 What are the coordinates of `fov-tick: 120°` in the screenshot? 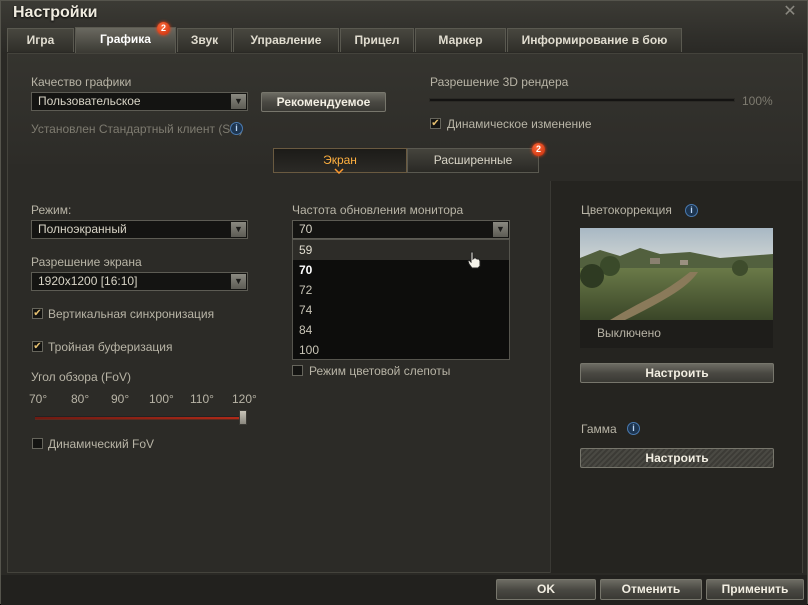 It's located at (244, 399).